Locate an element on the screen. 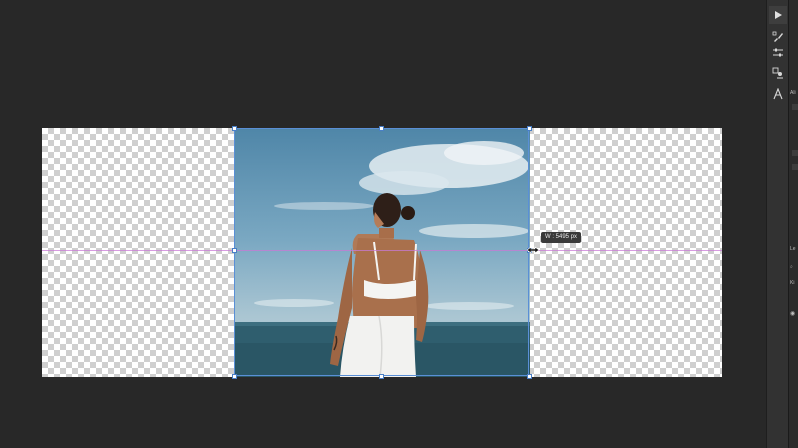  smart-guide-line is located at coordinates (382, 250).